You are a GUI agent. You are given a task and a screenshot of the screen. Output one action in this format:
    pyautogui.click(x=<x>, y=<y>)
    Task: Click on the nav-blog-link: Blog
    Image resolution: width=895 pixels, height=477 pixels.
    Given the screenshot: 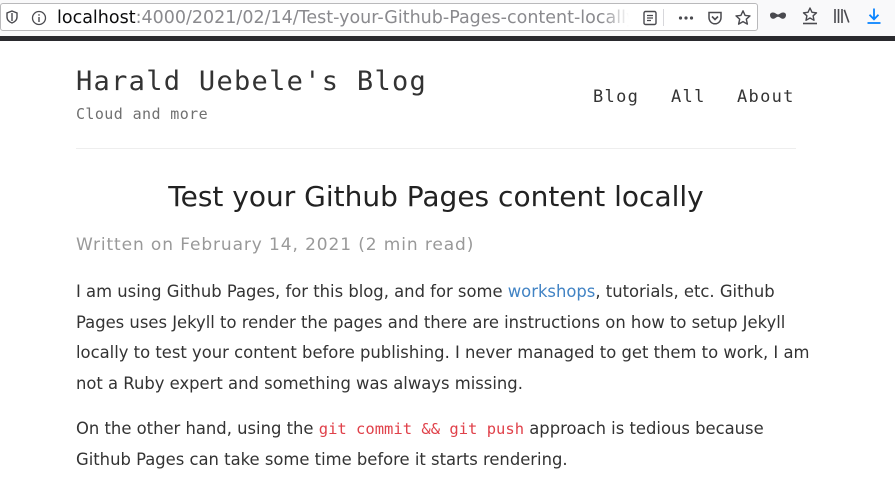 What is the action you would take?
    pyautogui.click(x=616, y=97)
    